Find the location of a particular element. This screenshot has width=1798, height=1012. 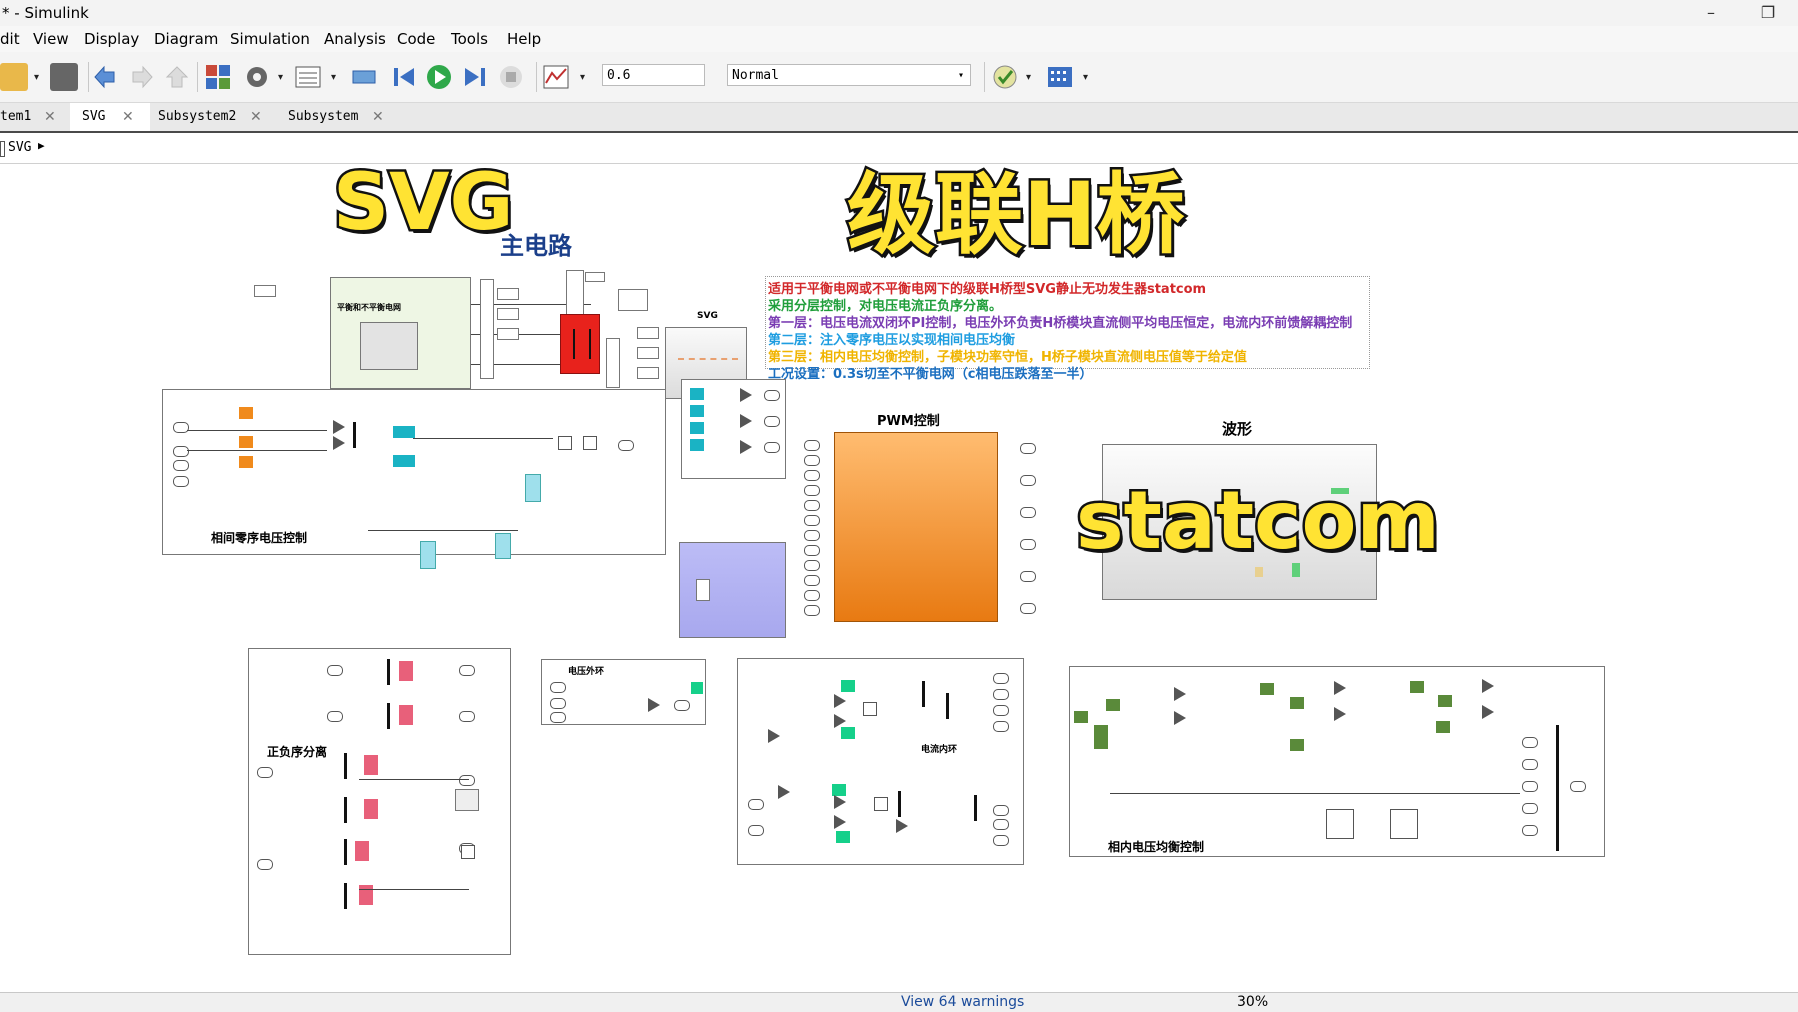

step-back-icon is located at coordinates (404, 77).